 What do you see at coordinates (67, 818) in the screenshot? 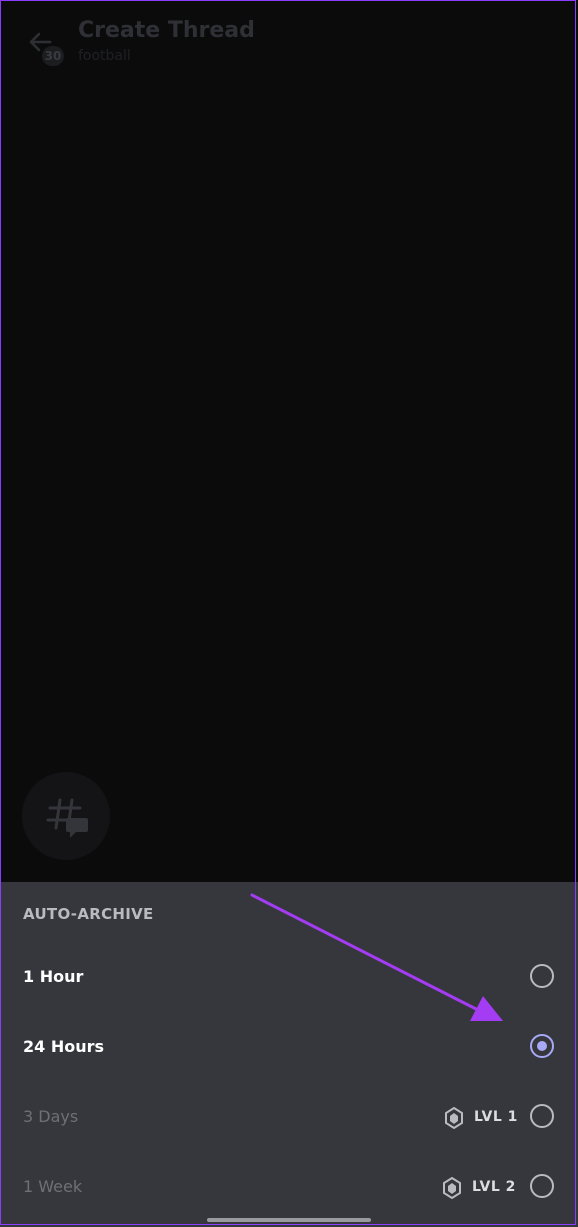
I see `thread-icon` at bounding box center [67, 818].